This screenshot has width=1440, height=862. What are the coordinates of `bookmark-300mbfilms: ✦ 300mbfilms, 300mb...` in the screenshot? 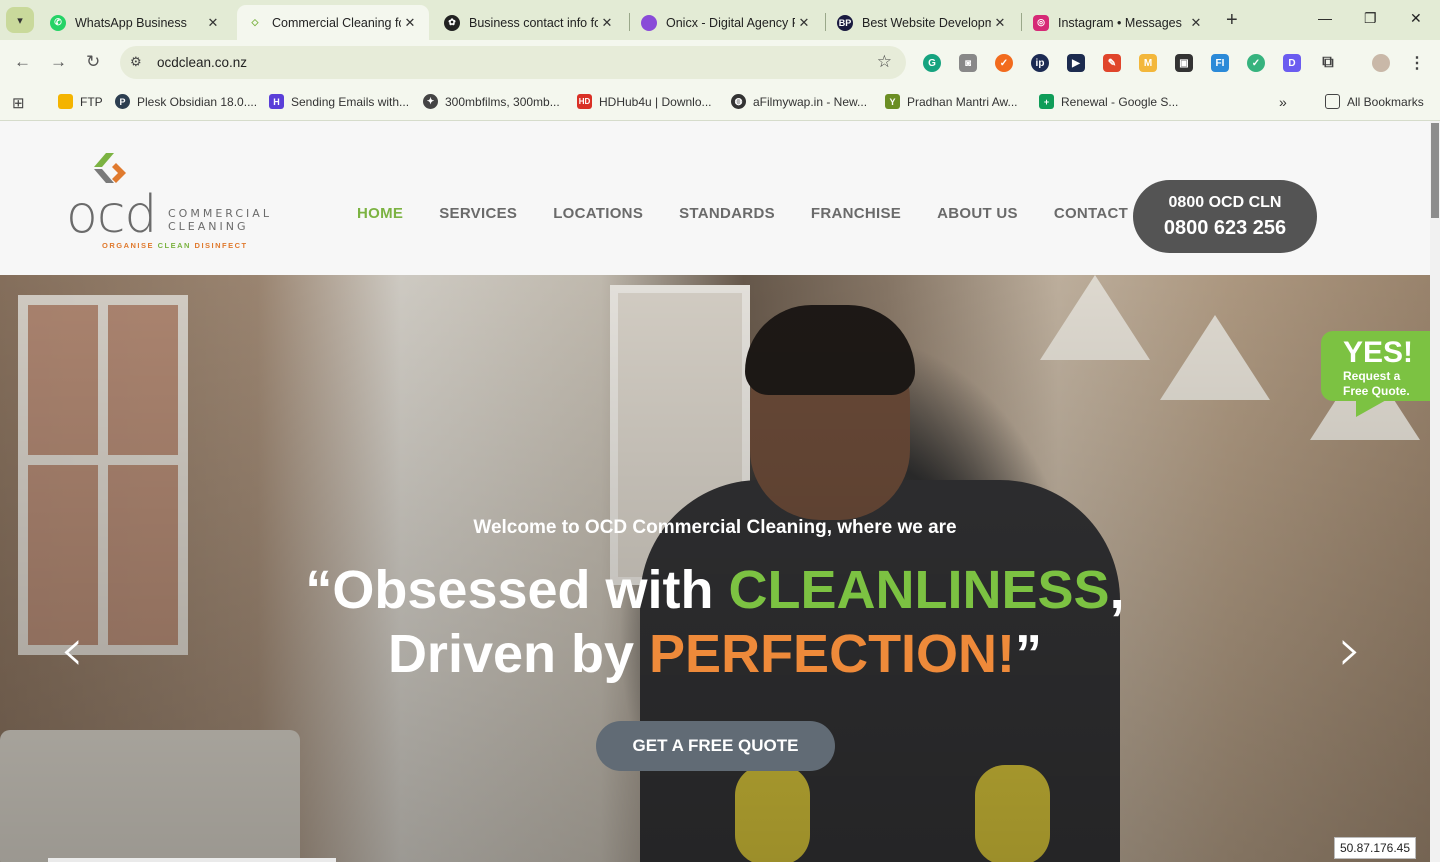 It's located at (491, 101).